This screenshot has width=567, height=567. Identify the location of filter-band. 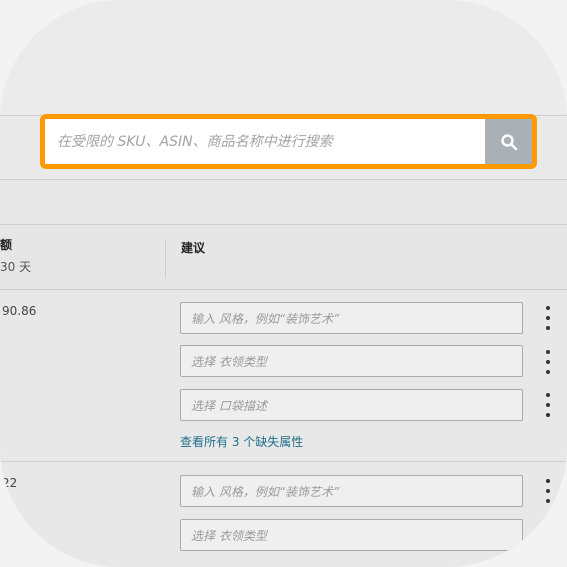
(283, 203).